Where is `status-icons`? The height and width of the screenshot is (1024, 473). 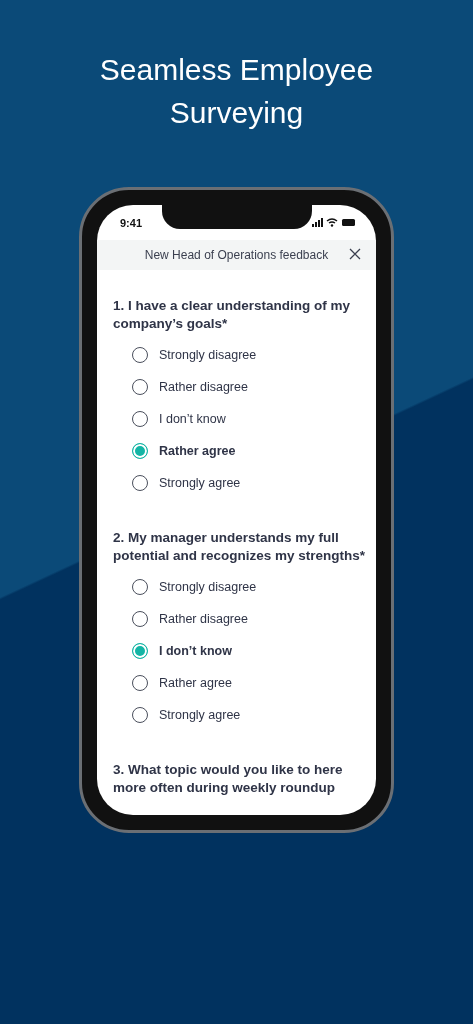
status-icons is located at coordinates (334, 222).